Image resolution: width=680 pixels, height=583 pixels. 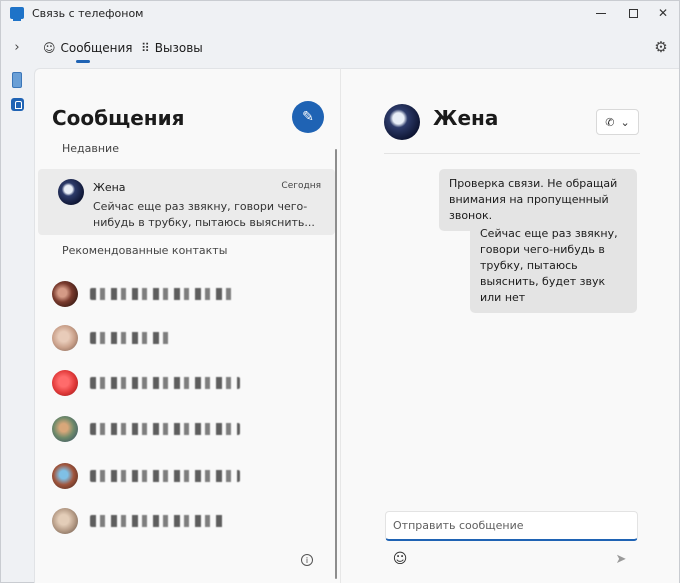 I want to click on maximize-button, so click(x=633, y=13).